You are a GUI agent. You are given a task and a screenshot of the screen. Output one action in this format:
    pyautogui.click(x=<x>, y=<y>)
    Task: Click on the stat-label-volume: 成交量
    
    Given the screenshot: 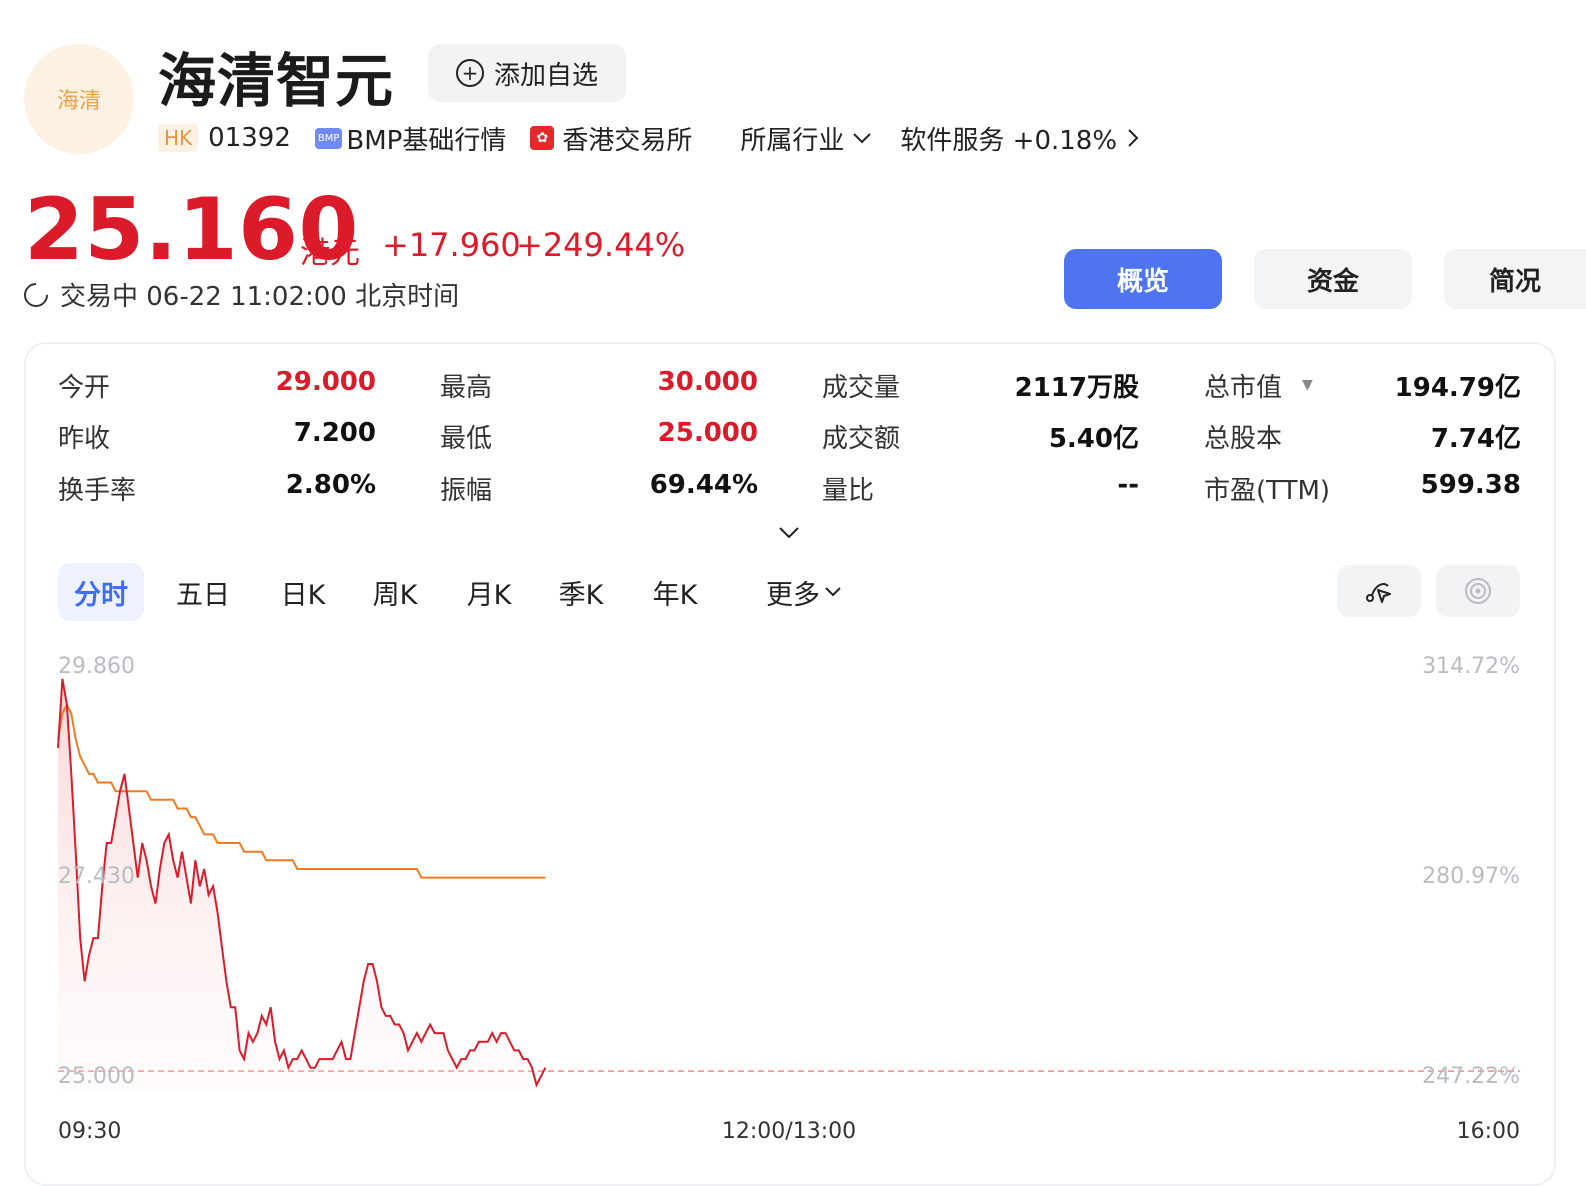 What is the action you would take?
    pyautogui.click(x=861, y=388)
    